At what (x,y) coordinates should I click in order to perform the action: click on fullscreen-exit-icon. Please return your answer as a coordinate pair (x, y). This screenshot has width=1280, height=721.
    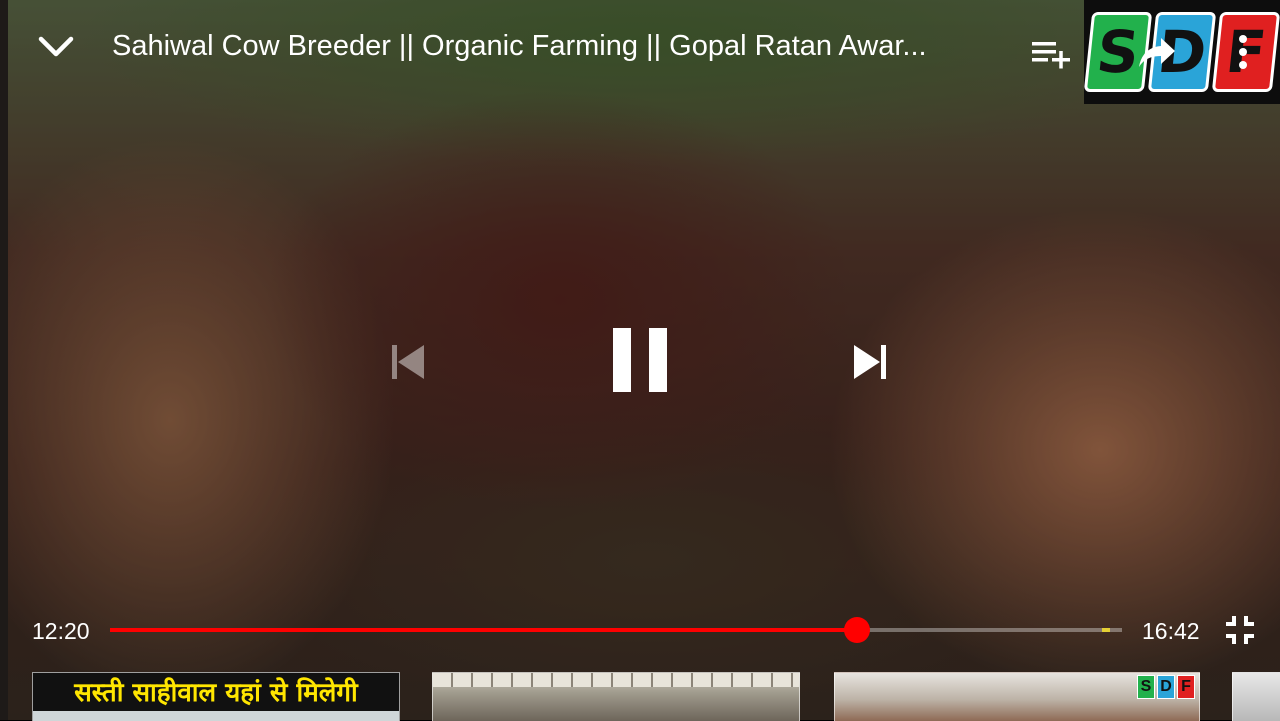
    Looking at the image, I should click on (1240, 630).